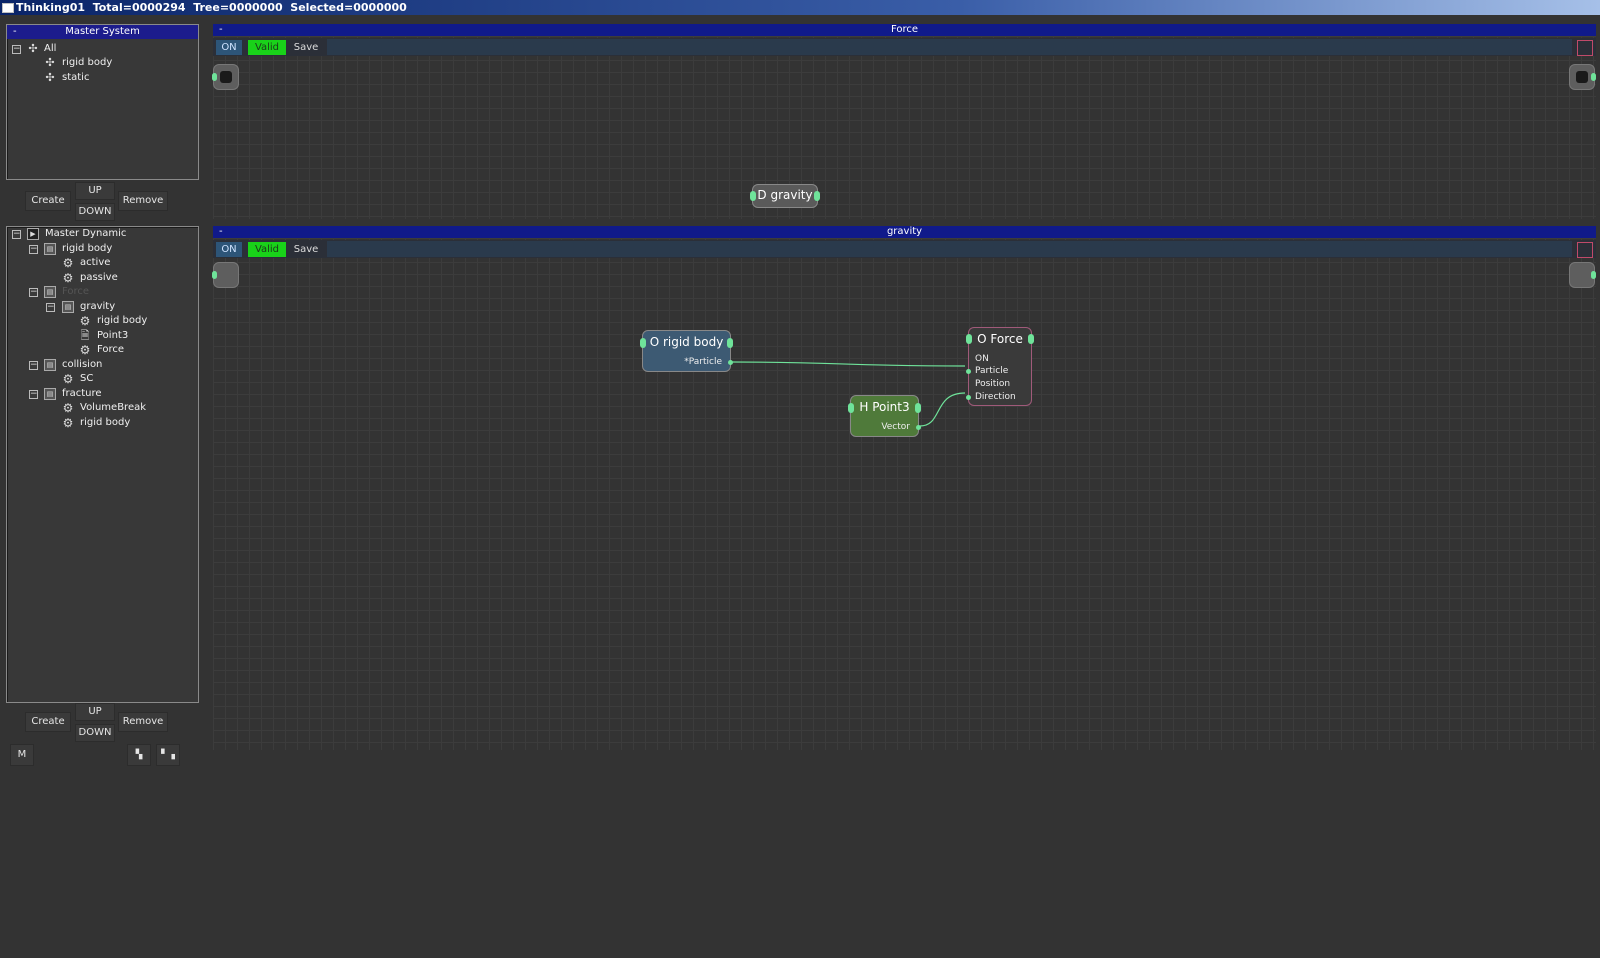  I want to click on tree-item-rigid-body: − ▤ rigid body, so click(102, 249).